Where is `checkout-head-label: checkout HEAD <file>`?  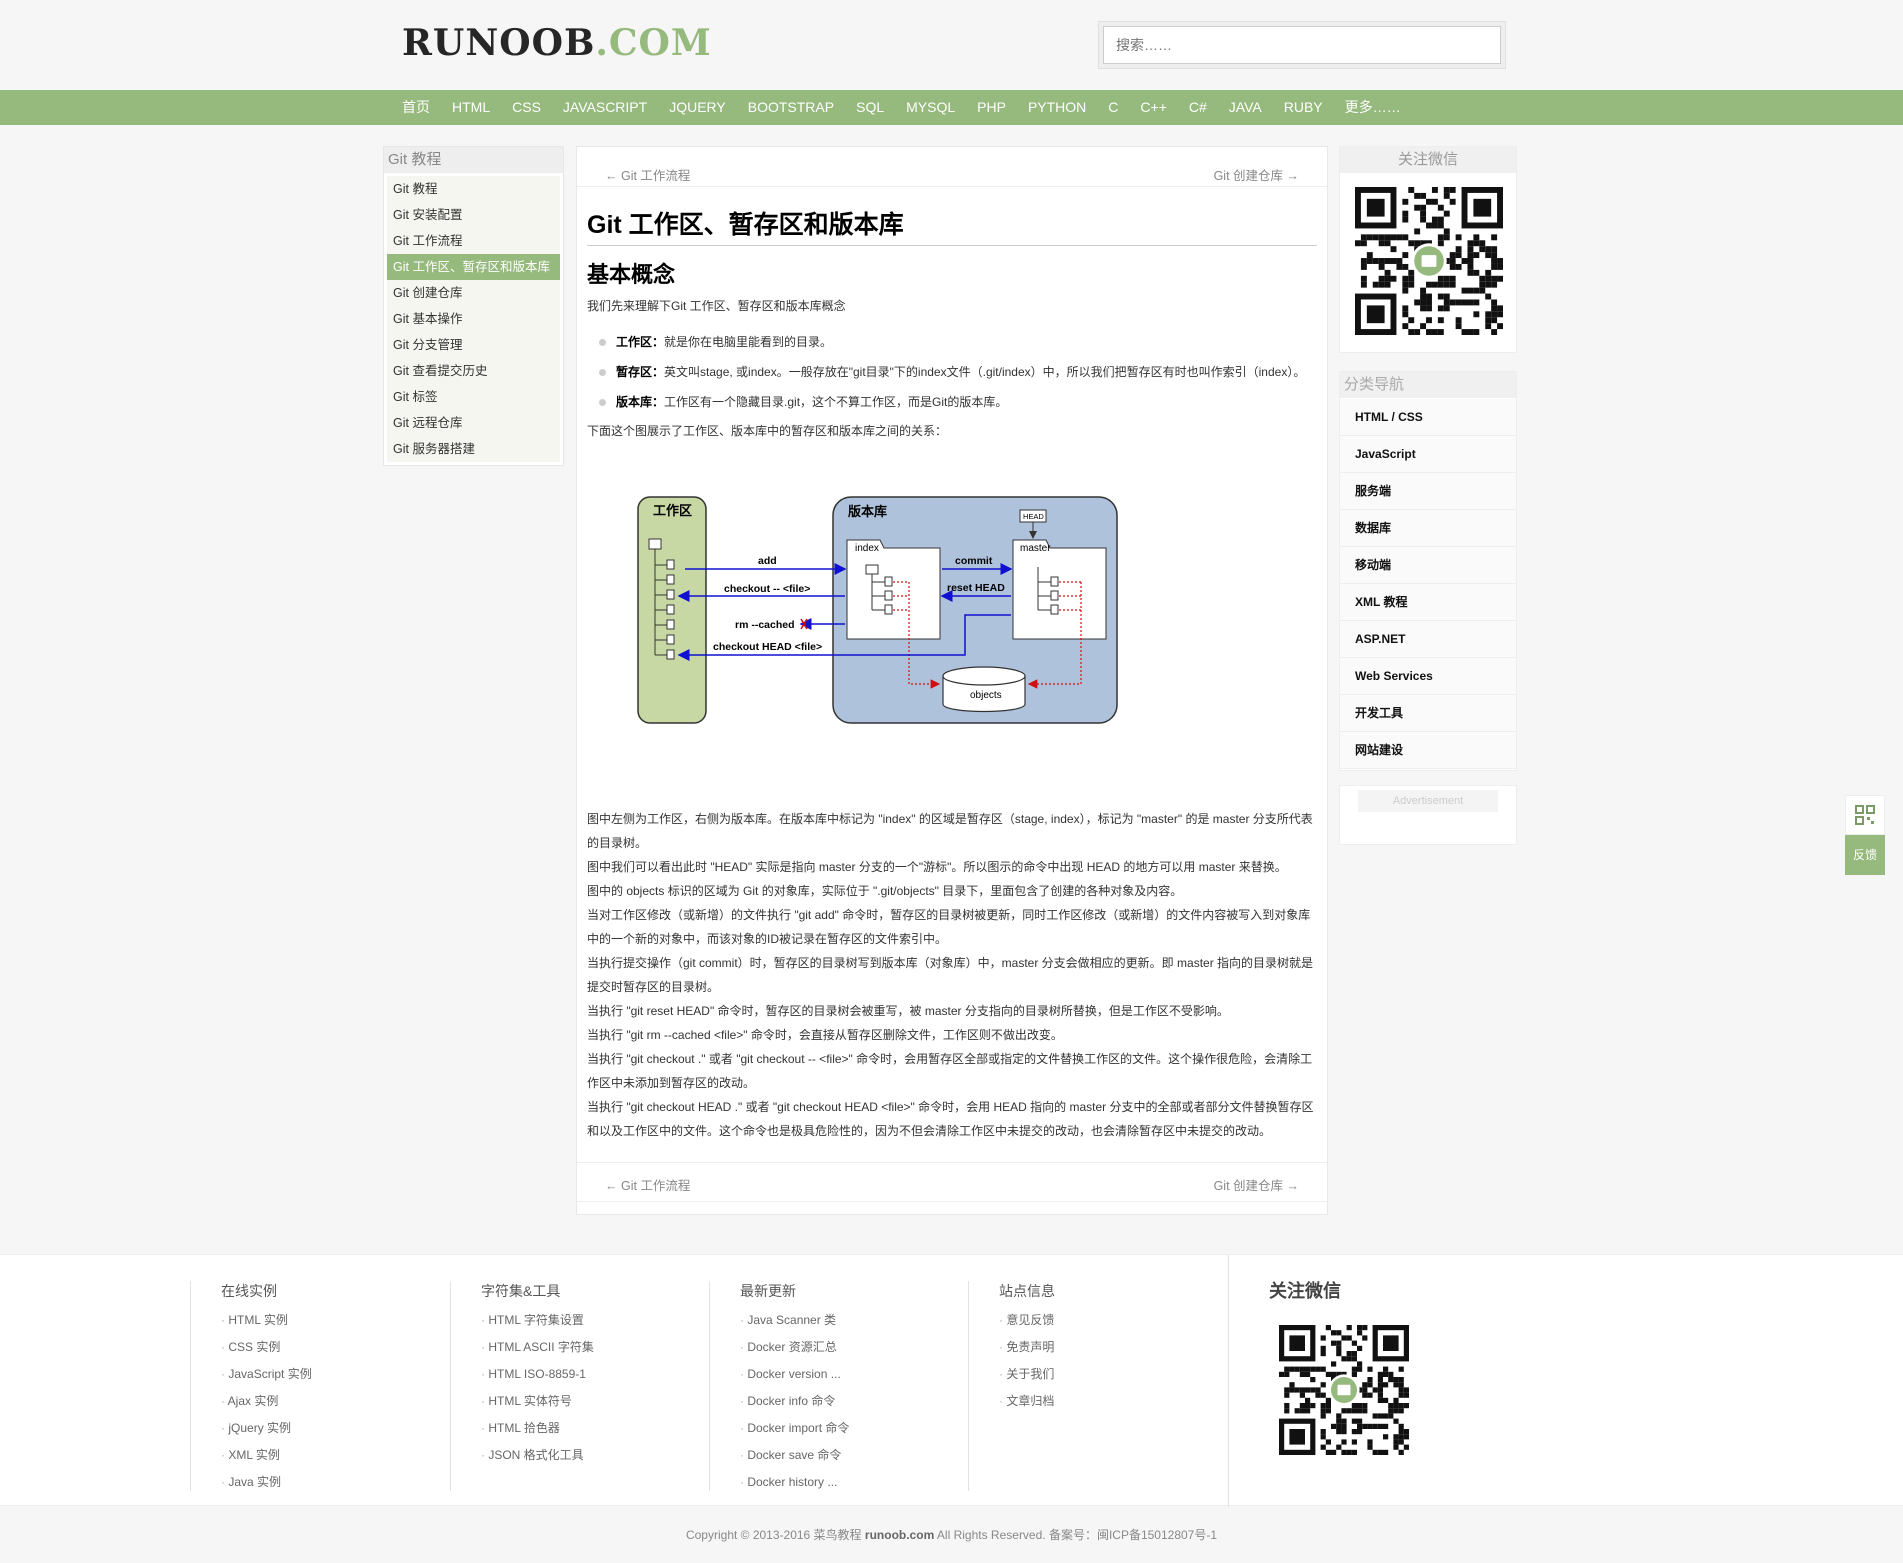
checkout-head-label: checkout HEAD <file> is located at coordinates (767, 647).